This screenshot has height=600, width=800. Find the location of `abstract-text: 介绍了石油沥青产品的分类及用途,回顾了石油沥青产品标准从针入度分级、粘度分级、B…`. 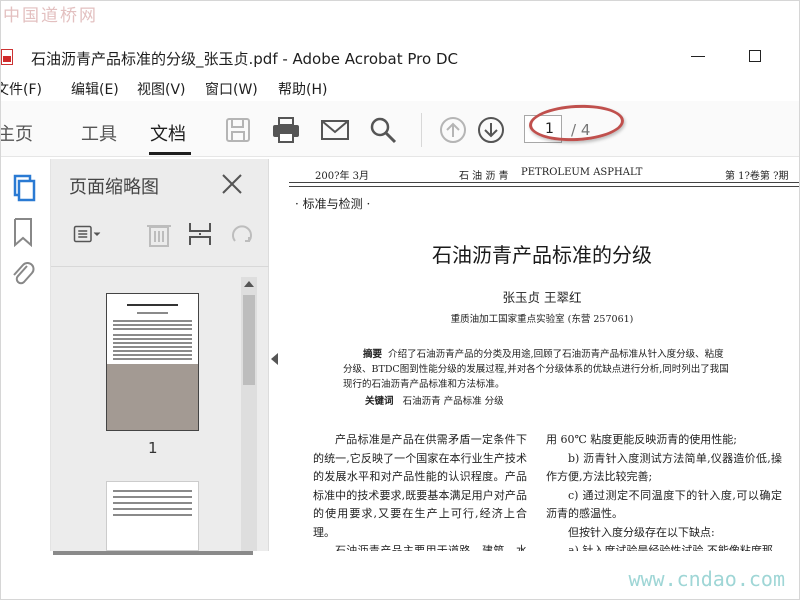

abstract-text: 介绍了石油沥青产品的分类及用途,回顾了石油沥青产品标准从针入度分级、粘度分级、B… is located at coordinates (536, 369).